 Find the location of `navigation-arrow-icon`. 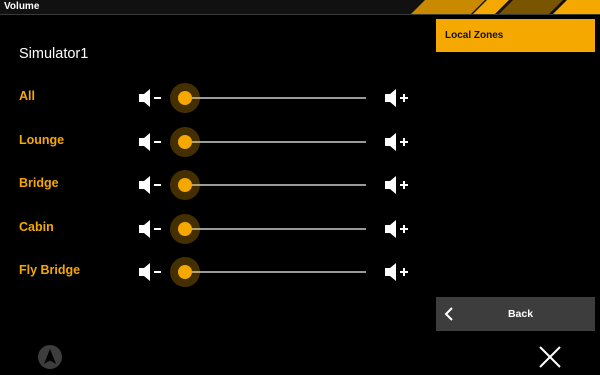

navigation-arrow-icon is located at coordinates (50, 359).